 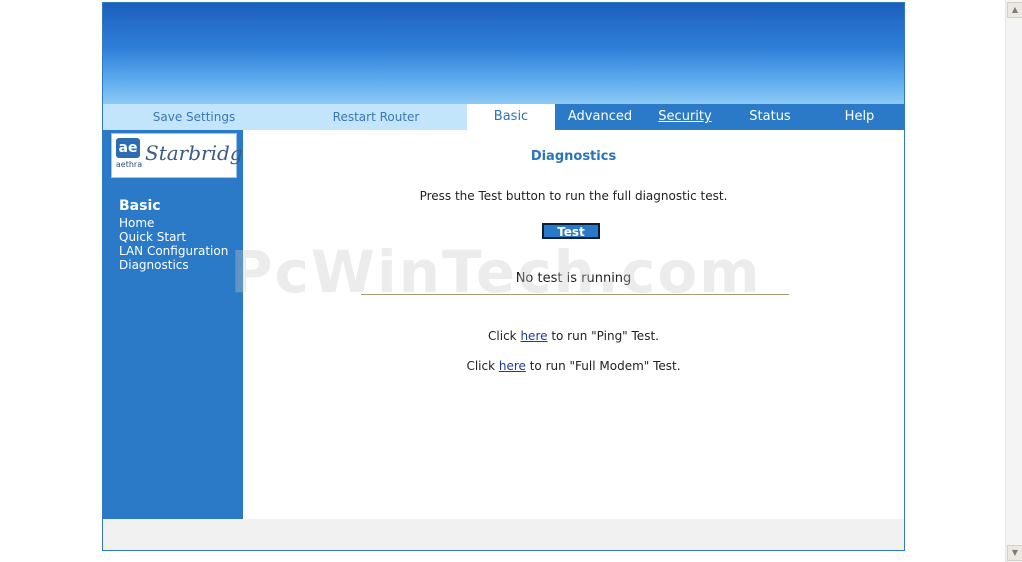 I want to click on ping-test-link: here, so click(x=533, y=336).